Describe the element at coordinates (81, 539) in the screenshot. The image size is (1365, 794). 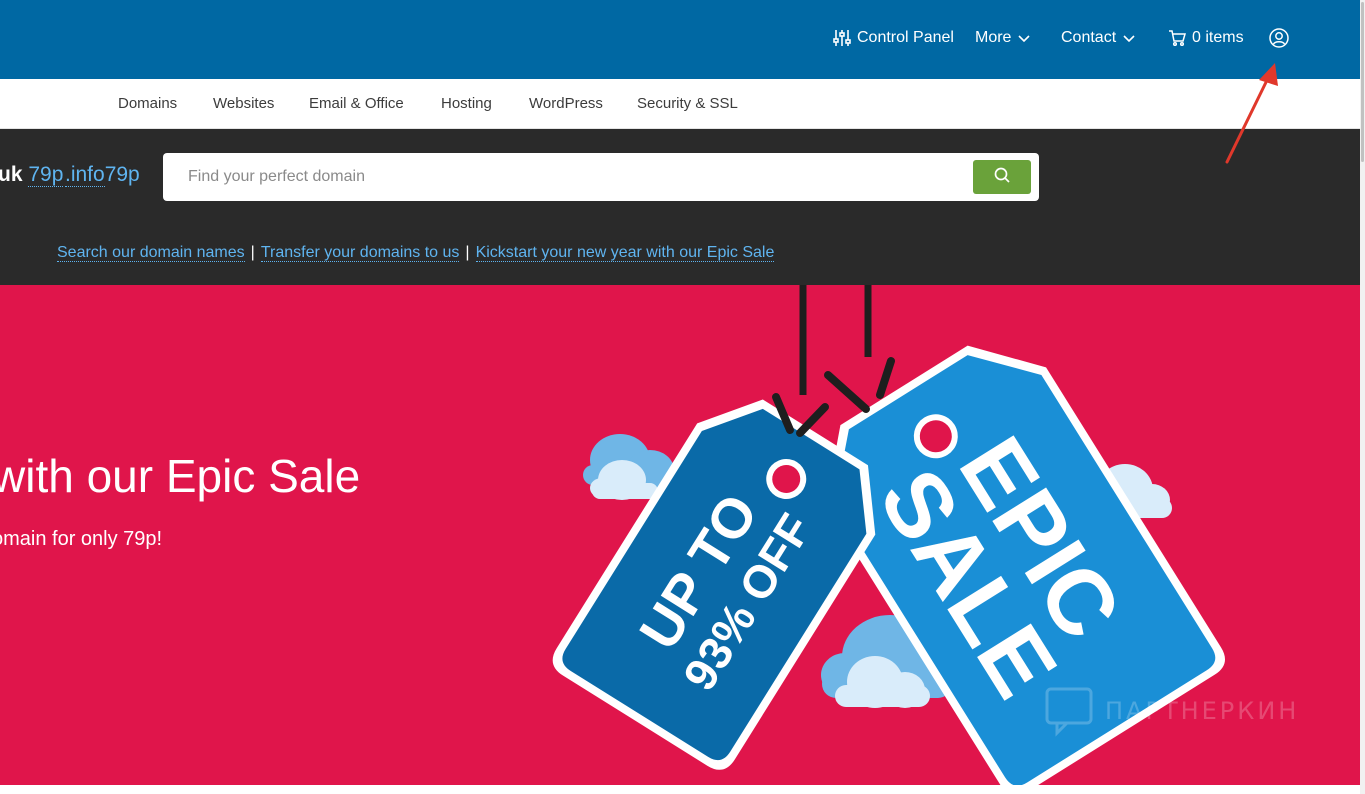
I see `hero-subtitle: omain for only 79p!` at that location.